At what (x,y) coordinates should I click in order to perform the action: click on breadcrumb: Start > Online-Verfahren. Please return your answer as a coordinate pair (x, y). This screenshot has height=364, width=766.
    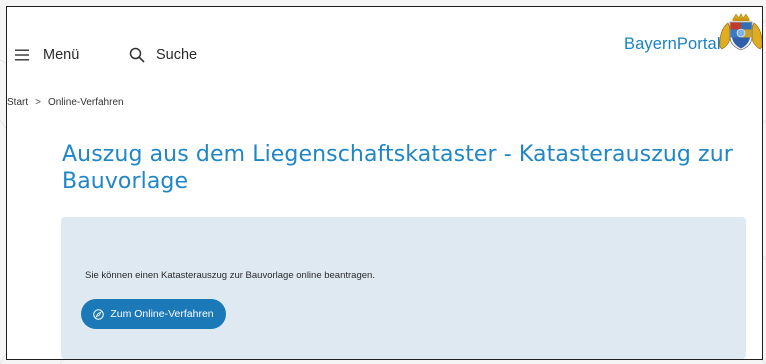
    Looking at the image, I should click on (65, 102).